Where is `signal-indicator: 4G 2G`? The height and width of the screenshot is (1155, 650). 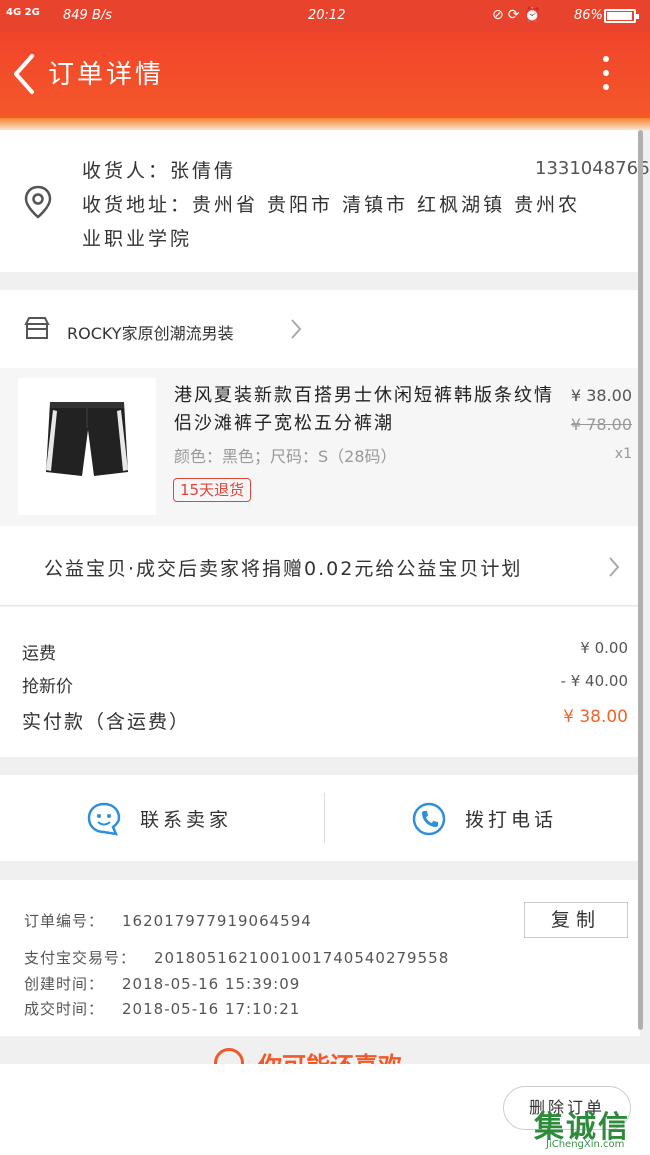 signal-indicator: 4G 2G is located at coordinates (23, 12).